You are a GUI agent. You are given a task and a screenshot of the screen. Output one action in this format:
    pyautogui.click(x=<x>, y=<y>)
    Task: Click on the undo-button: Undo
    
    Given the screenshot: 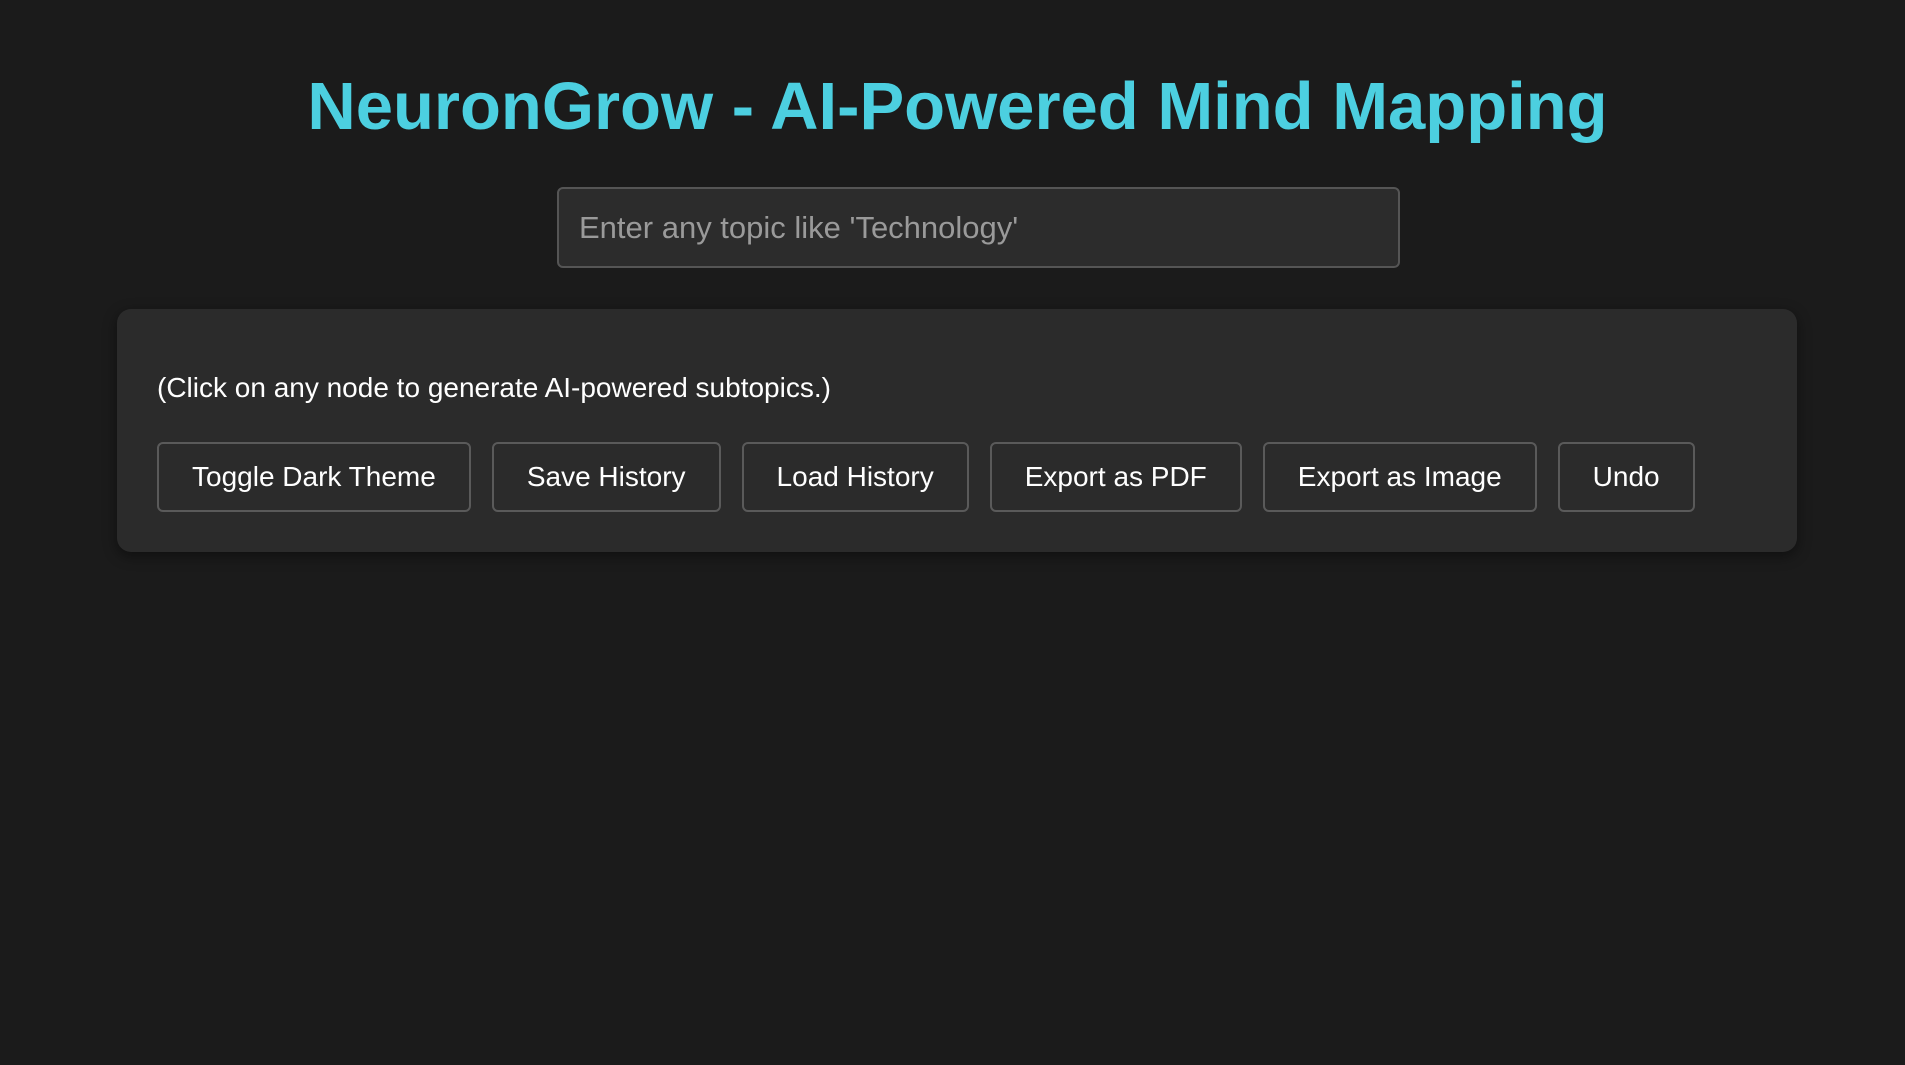 What is the action you would take?
    pyautogui.click(x=1626, y=477)
    